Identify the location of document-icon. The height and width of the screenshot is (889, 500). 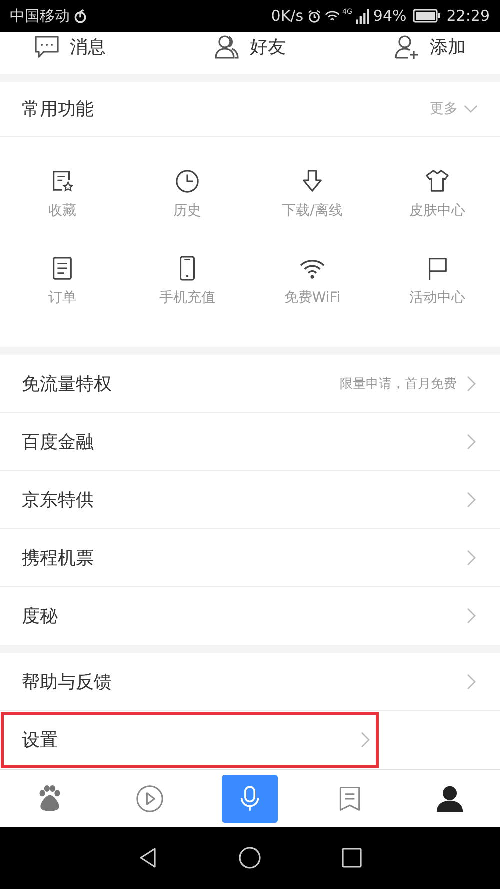
(62, 268).